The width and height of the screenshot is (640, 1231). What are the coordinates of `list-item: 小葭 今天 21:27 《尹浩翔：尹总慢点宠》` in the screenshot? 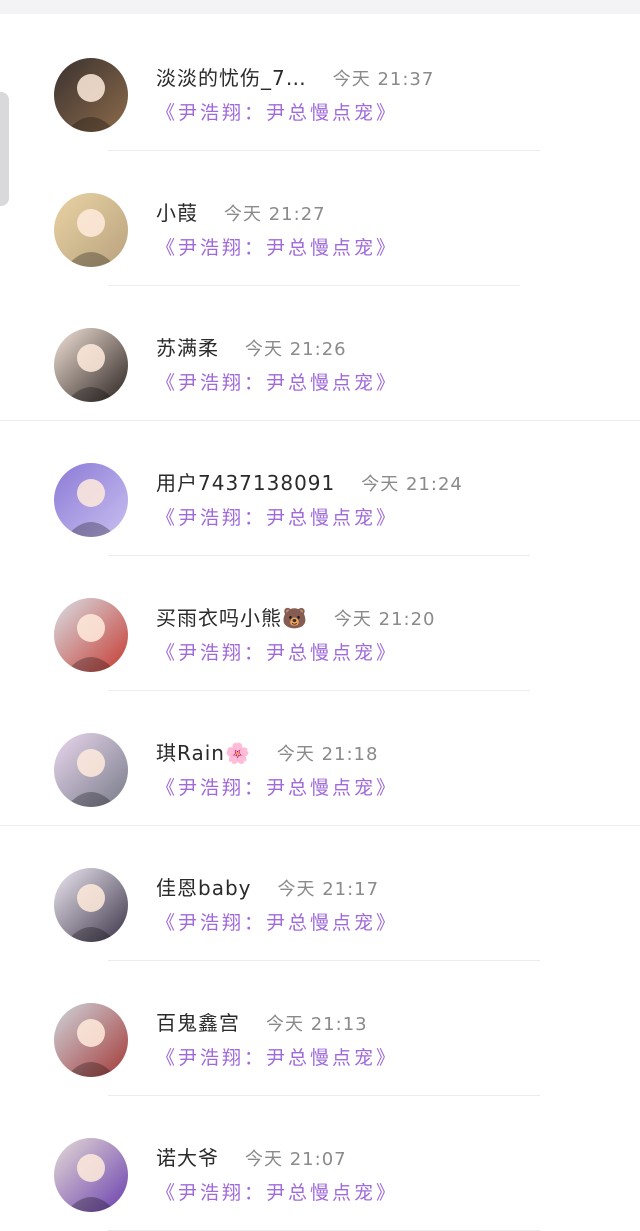 It's located at (320, 210).